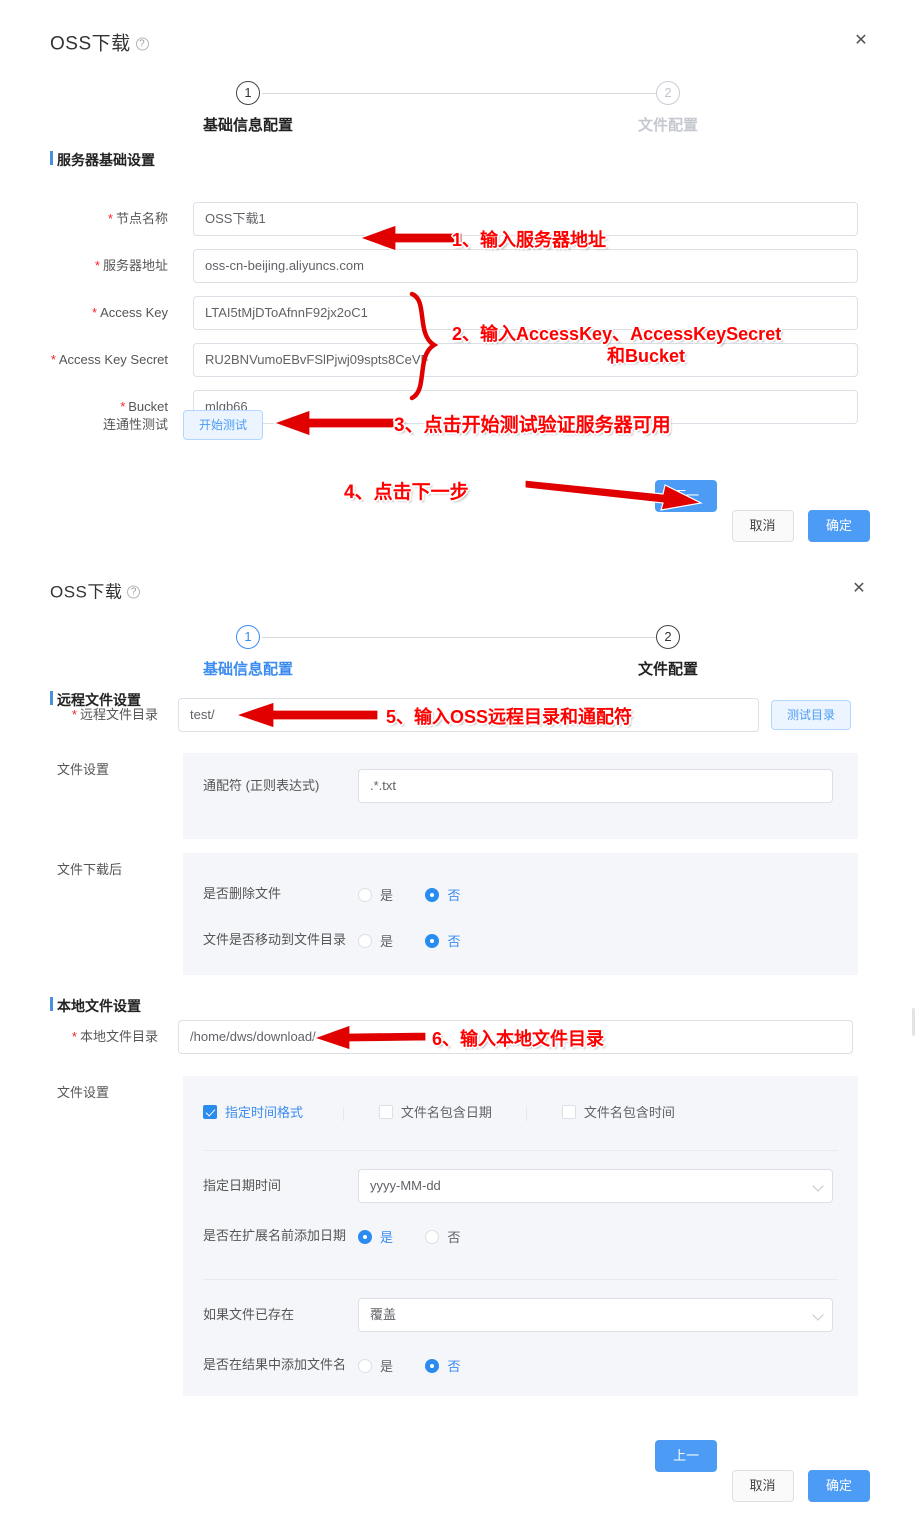 The image size is (918, 1516). What do you see at coordinates (70, 1006) in the screenshot?
I see `section-title-local-file: 本地文件设置` at bounding box center [70, 1006].